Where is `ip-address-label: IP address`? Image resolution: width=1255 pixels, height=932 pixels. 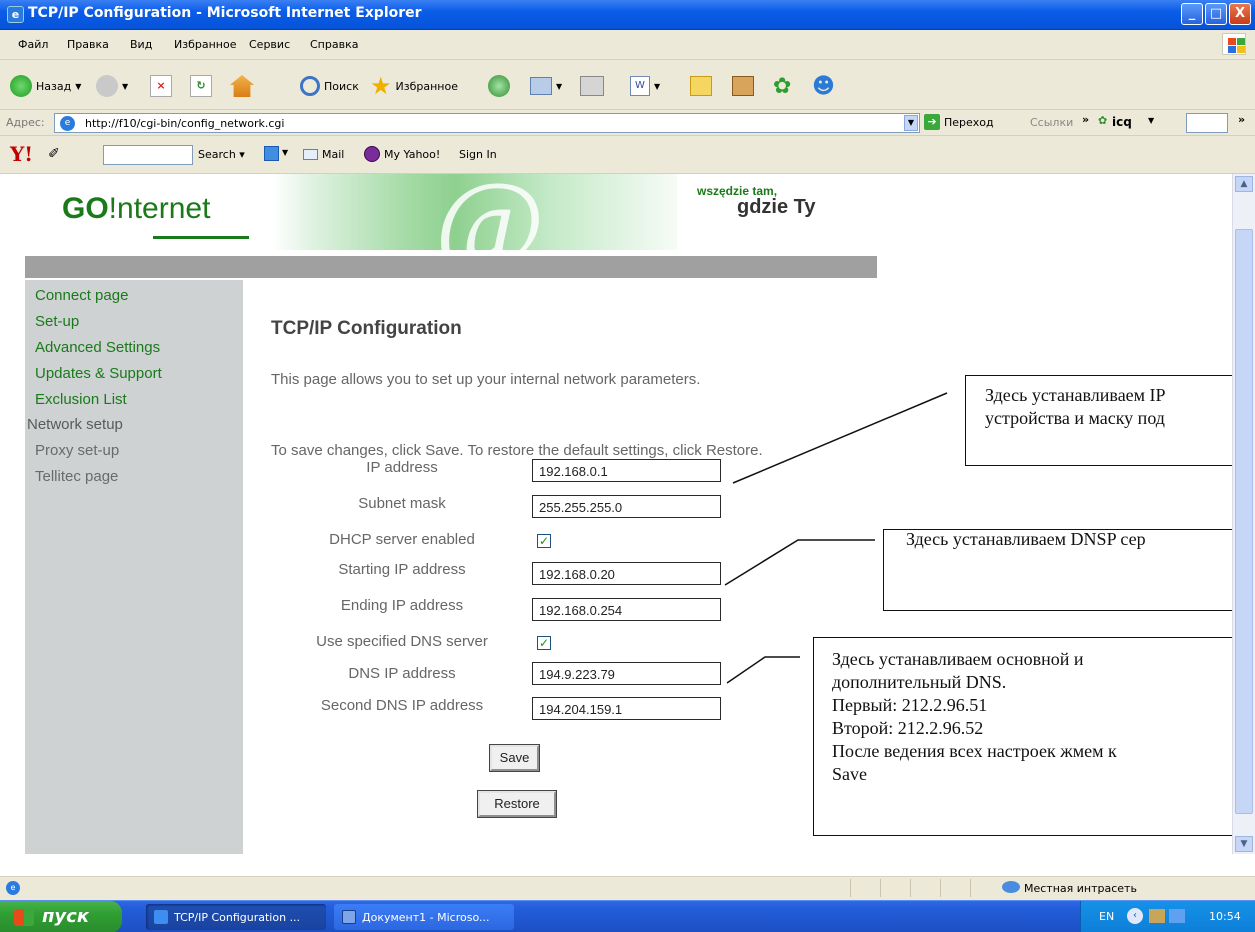
ip-address-label: IP address is located at coordinates (402, 467).